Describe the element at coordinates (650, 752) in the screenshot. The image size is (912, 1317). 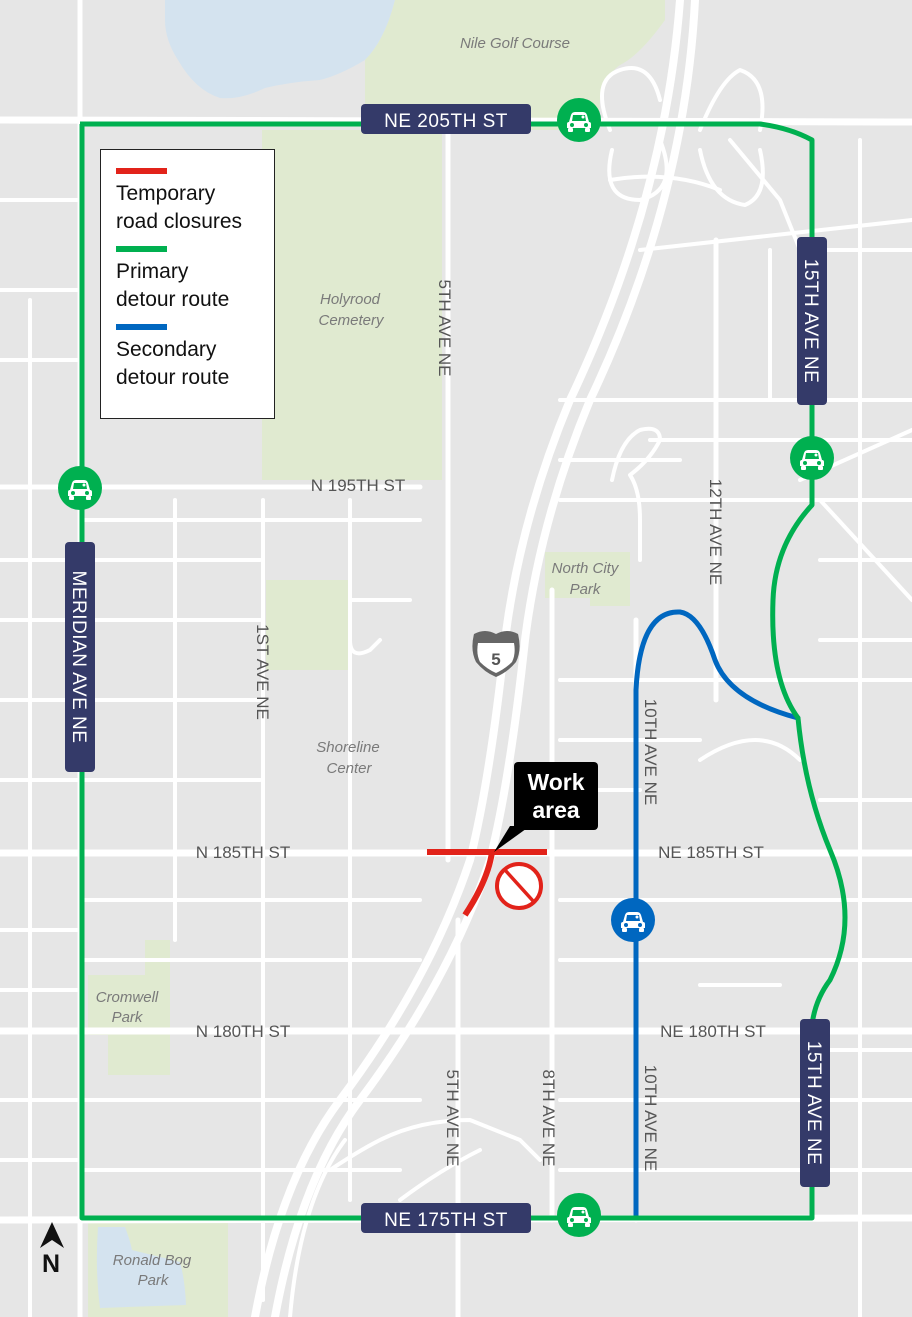
I see `street-label-10th-north: 10TH AVE NE` at that location.